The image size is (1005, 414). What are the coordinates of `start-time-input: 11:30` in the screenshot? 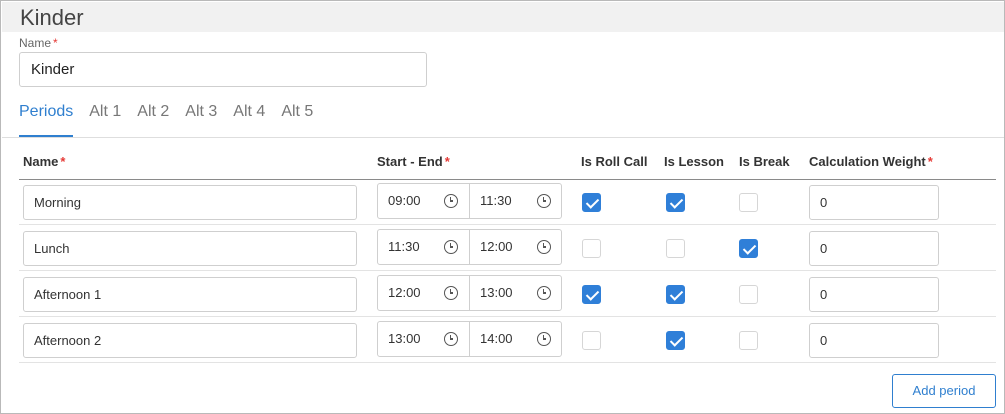 It's located at (424, 247).